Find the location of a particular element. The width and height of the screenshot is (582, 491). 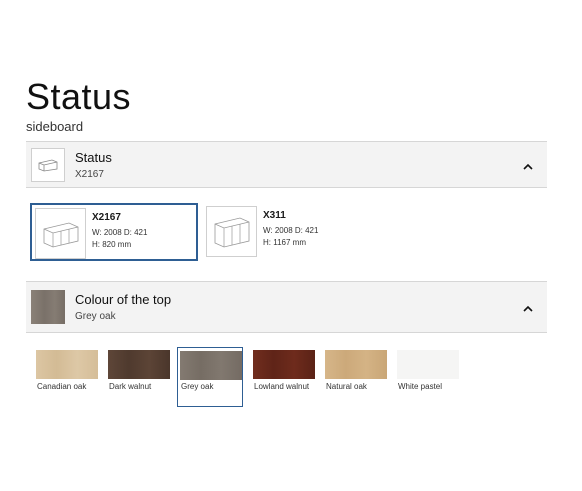

colour-name: White pastel is located at coordinates (420, 386).